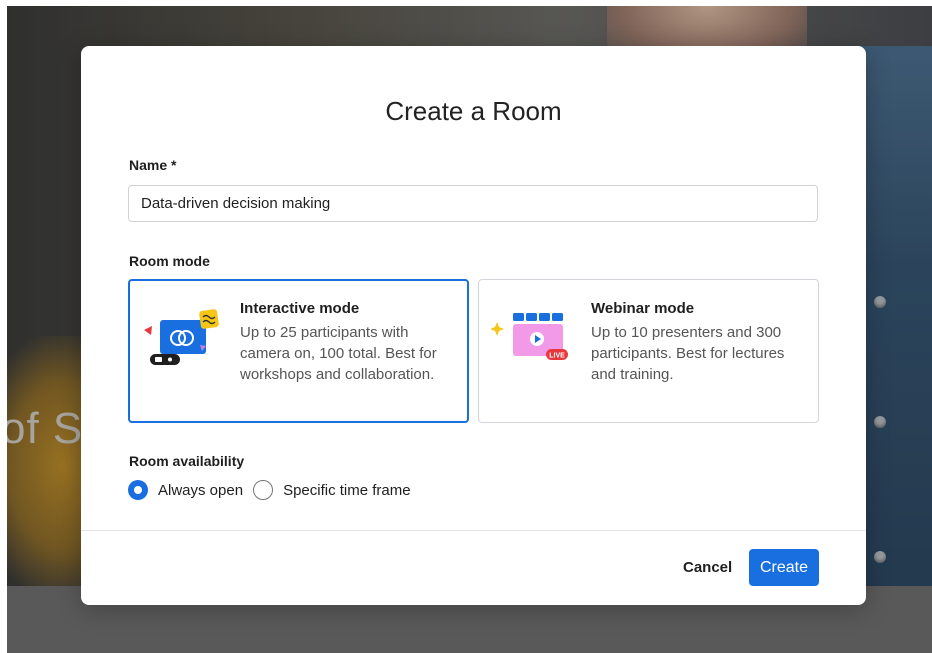  I want to click on always-open-label: Always open, so click(200, 490).